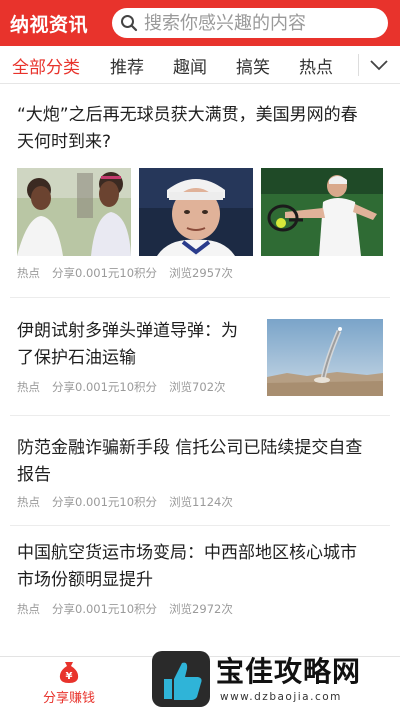  I want to click on money-bag-icon: ¥, so click(69, 672).